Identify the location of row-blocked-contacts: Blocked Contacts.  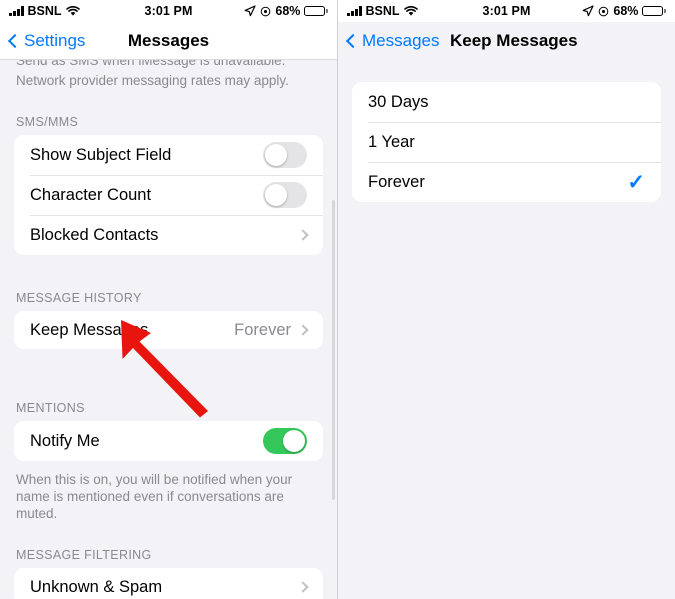
(168, 235).